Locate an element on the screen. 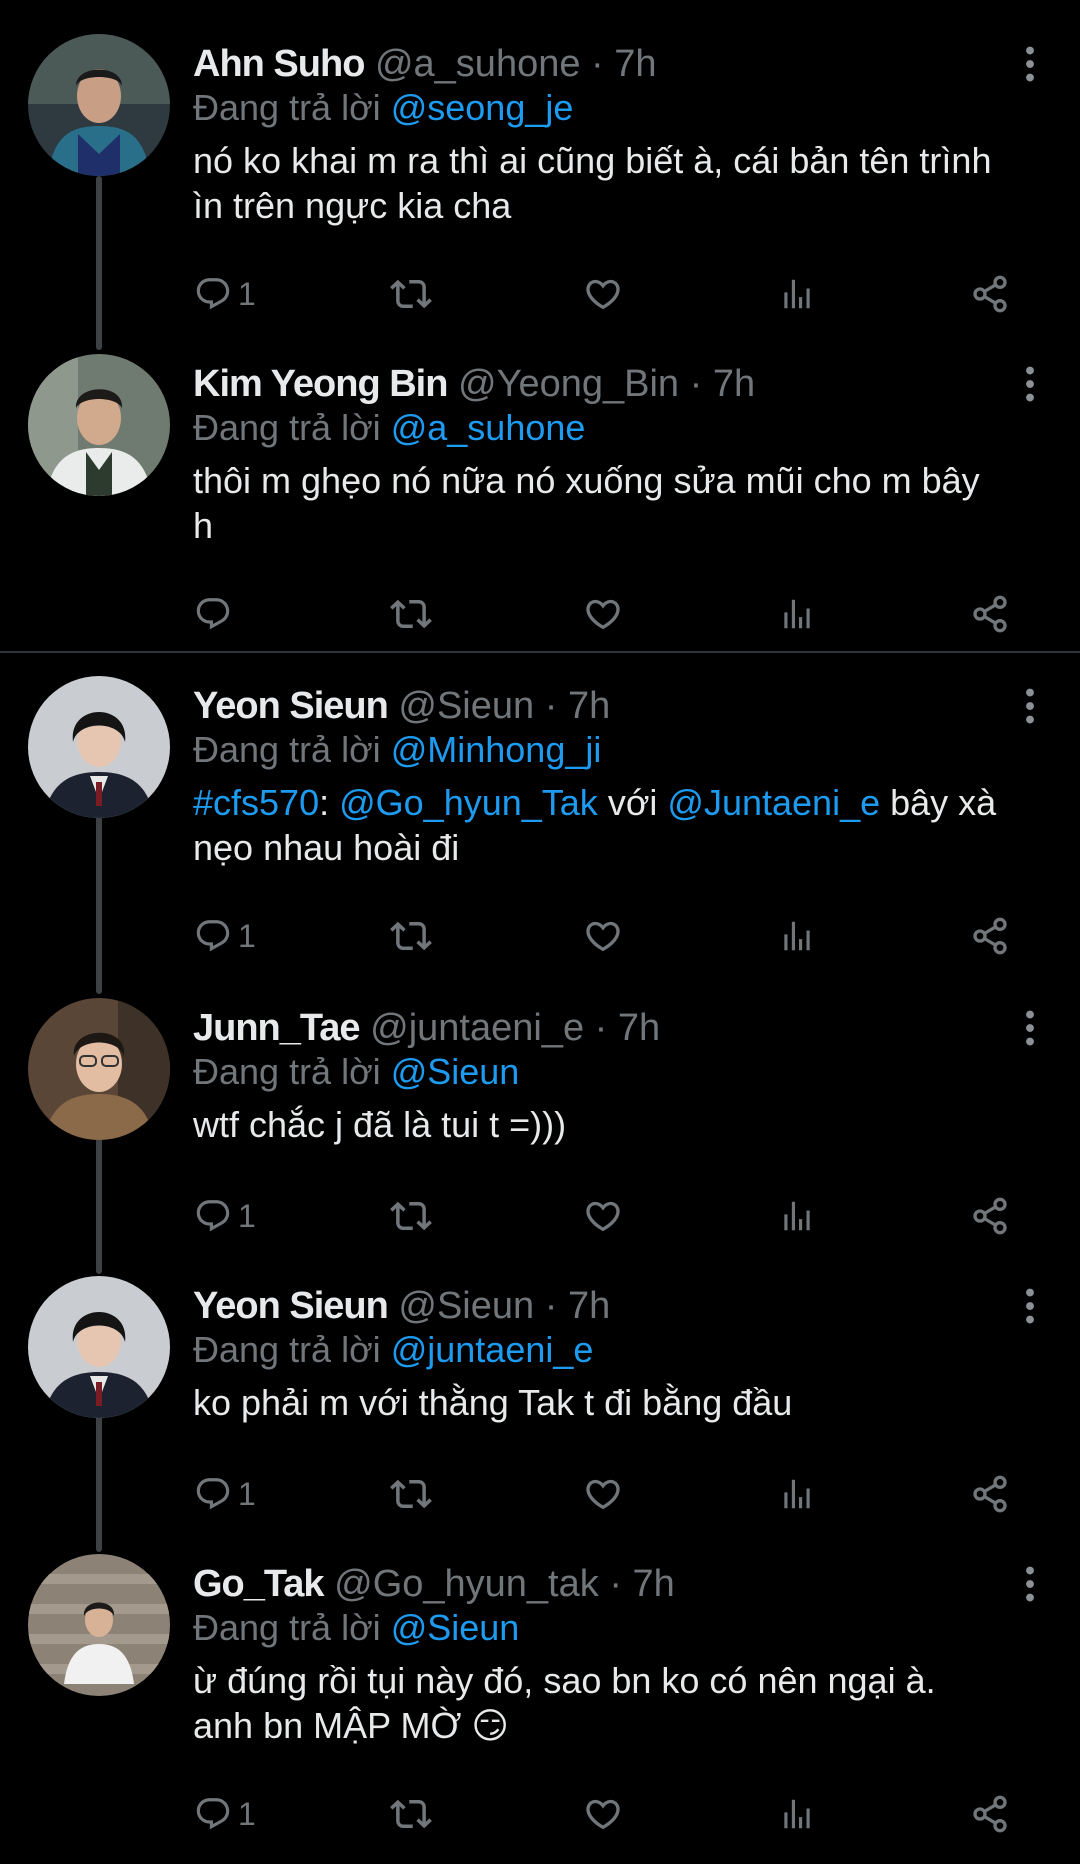 The height and width of the screenshot is (1864, 1080). thread-connector-line is located at coordinates (99, 905).